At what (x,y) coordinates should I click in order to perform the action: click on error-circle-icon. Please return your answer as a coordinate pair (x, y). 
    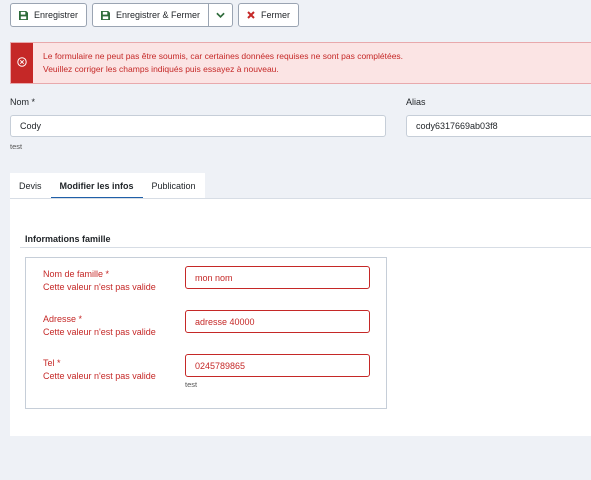
    Looking at the image, I should click on (22, 63).